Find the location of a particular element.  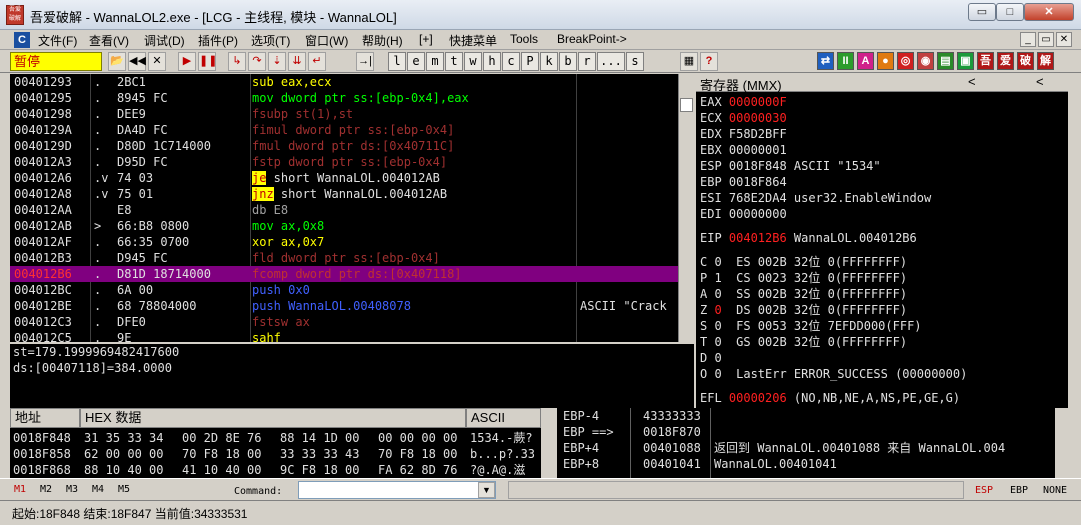

flag-line: C 0 ES 002B 32位 0(FFFFFFFF) is located at coordinates (803, 262).